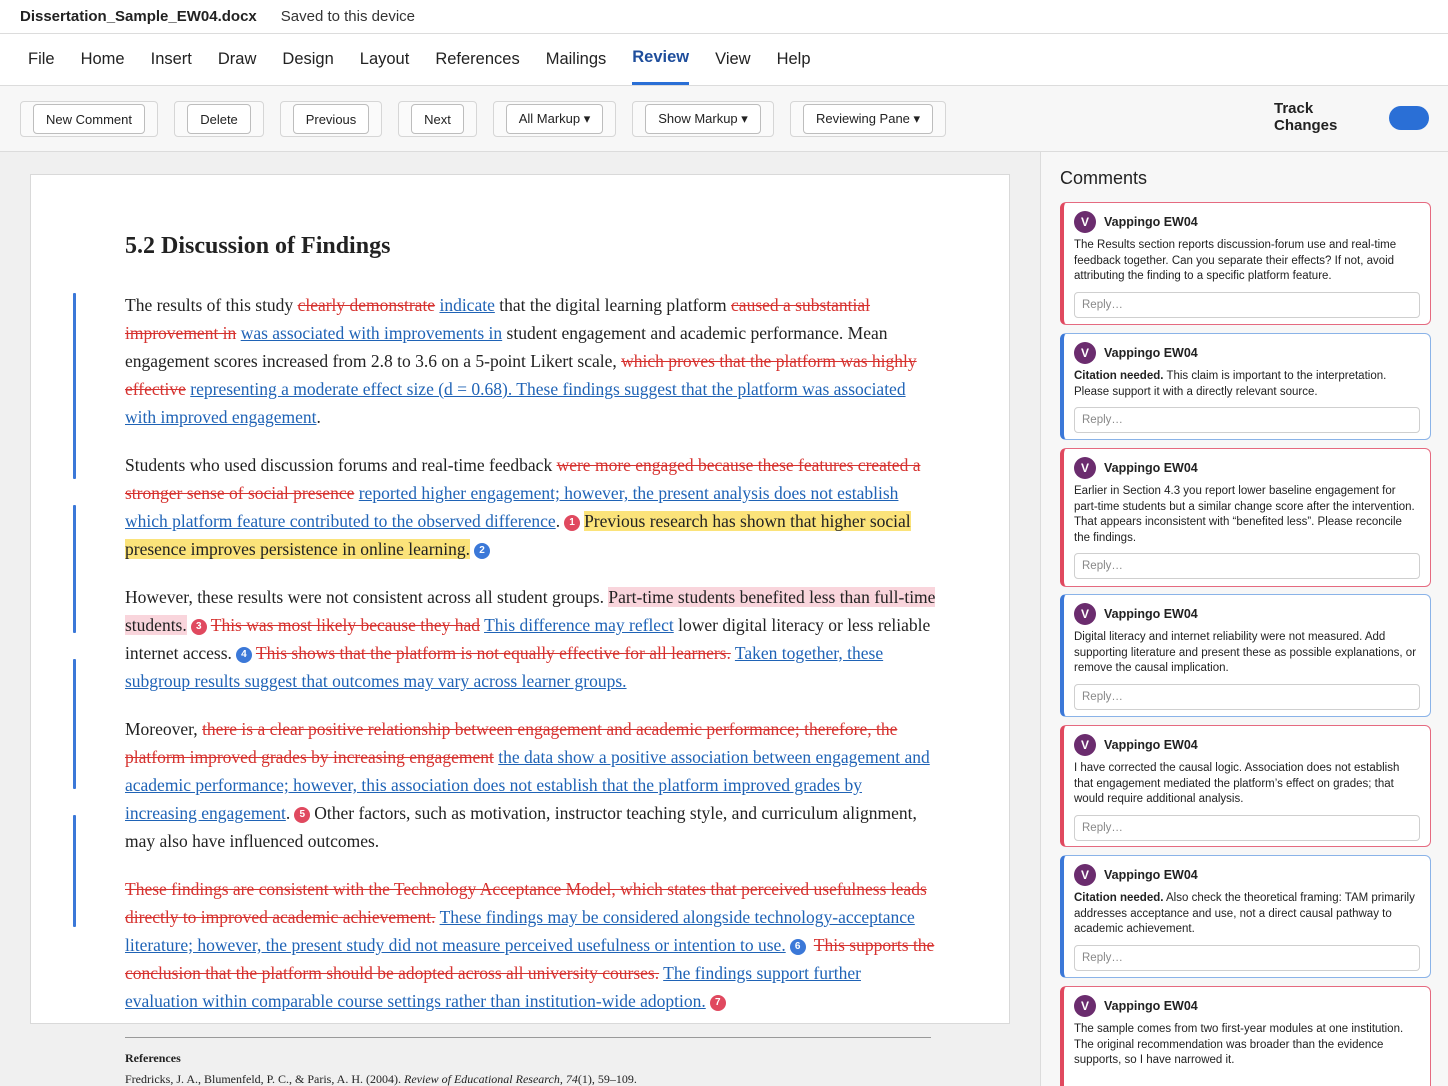 The width and height of the screenshot is (1448, 1086). I want to click on delete-comment-button: Delete, so click(219, 119).